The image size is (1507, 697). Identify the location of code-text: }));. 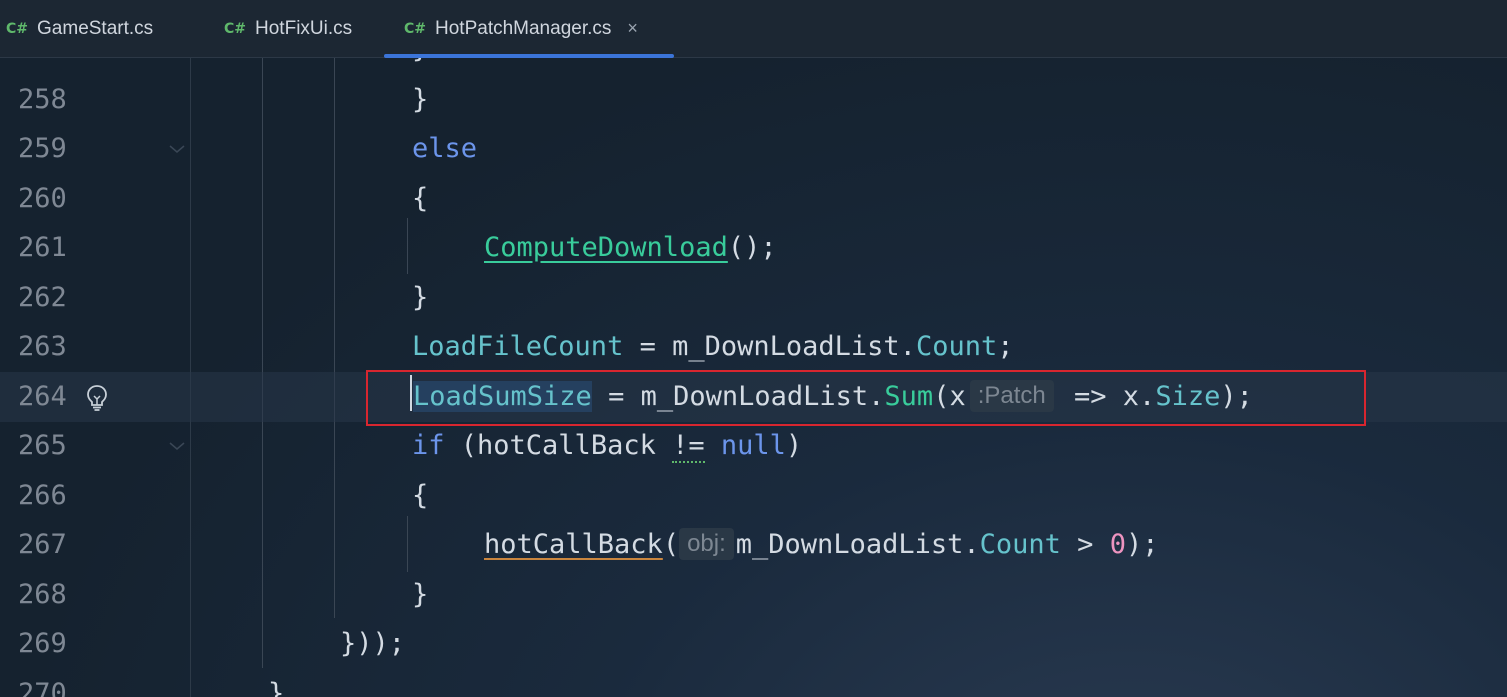
(373, 643).